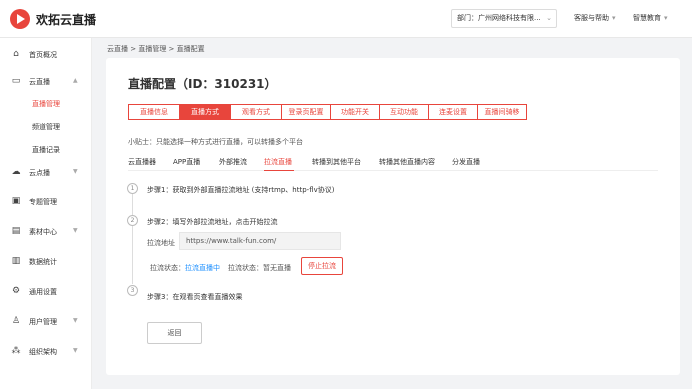  What do you see at coordinates (256, 112) in the screenshot?
I see `tab-watch-mode: 观看方式` at bounding box center [256, 112].